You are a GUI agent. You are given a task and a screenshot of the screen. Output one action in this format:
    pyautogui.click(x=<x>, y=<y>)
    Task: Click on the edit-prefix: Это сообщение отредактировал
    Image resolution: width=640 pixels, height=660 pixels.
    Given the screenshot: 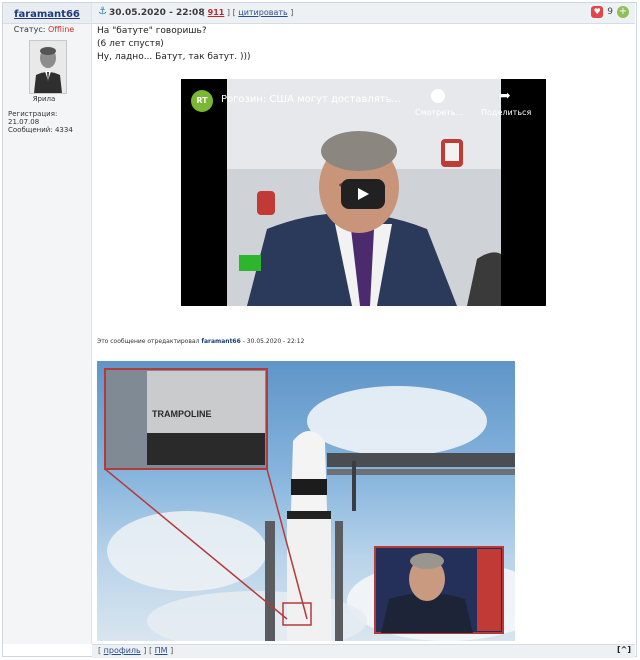 What is the action you would take?
    pyautogui.click(x=148, y=341)
    